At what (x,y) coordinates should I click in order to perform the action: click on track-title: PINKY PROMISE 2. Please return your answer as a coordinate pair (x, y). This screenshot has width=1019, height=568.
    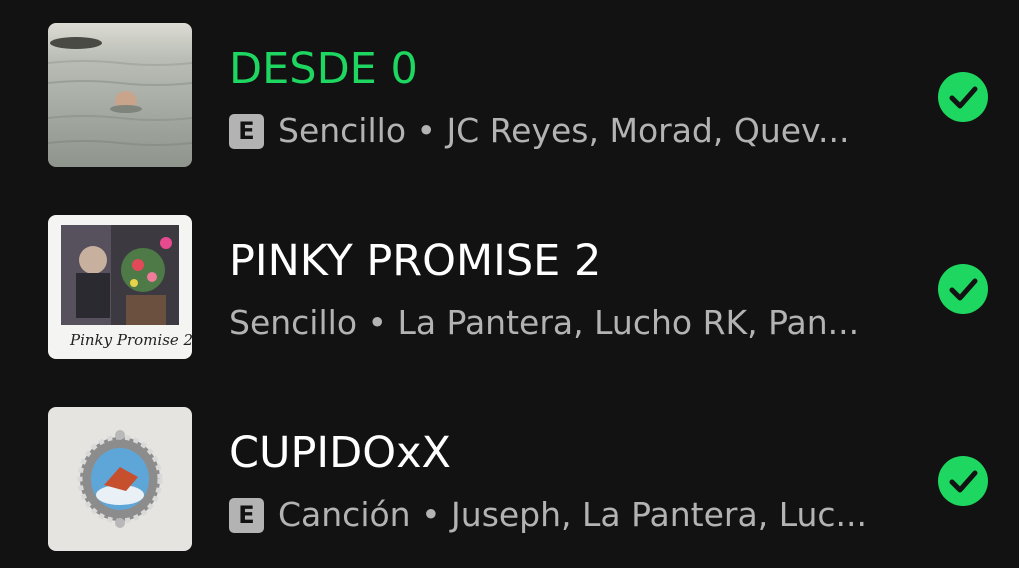
    Looking at the image, I should click on (415, 261).